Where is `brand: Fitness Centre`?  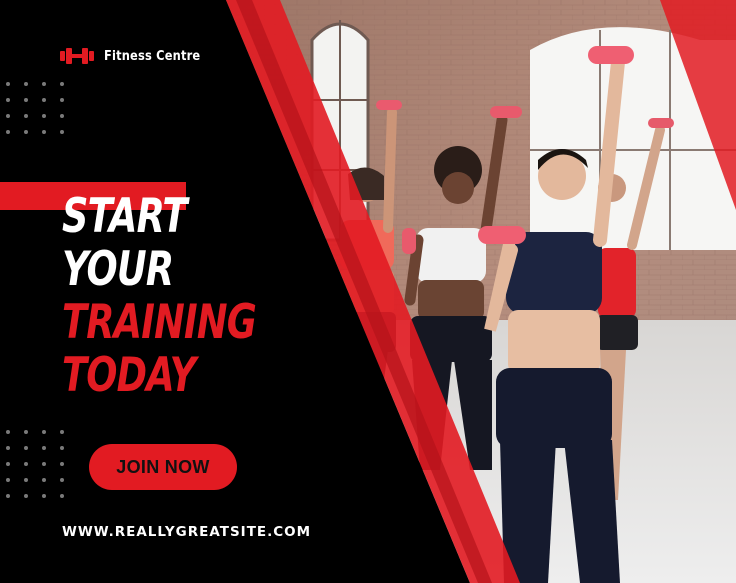 brand: Fitness Centre is located at coordinates (136, 56).